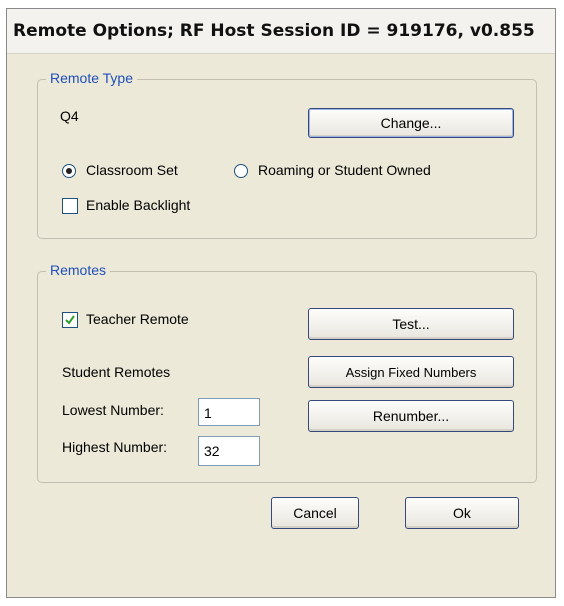 This screenshot has height=606, width=564. Describe the element at coordinates (229, 451) in the screenshot. I see `highest-number-input: 32` at that location.